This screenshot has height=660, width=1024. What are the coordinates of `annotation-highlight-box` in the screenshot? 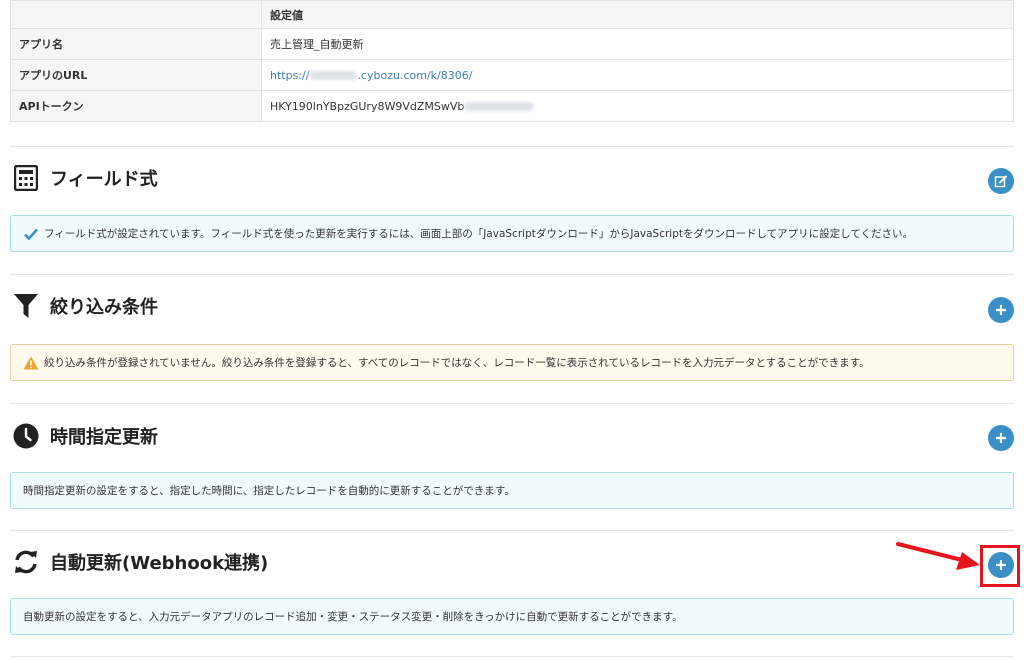 It's located at (1000, 566).